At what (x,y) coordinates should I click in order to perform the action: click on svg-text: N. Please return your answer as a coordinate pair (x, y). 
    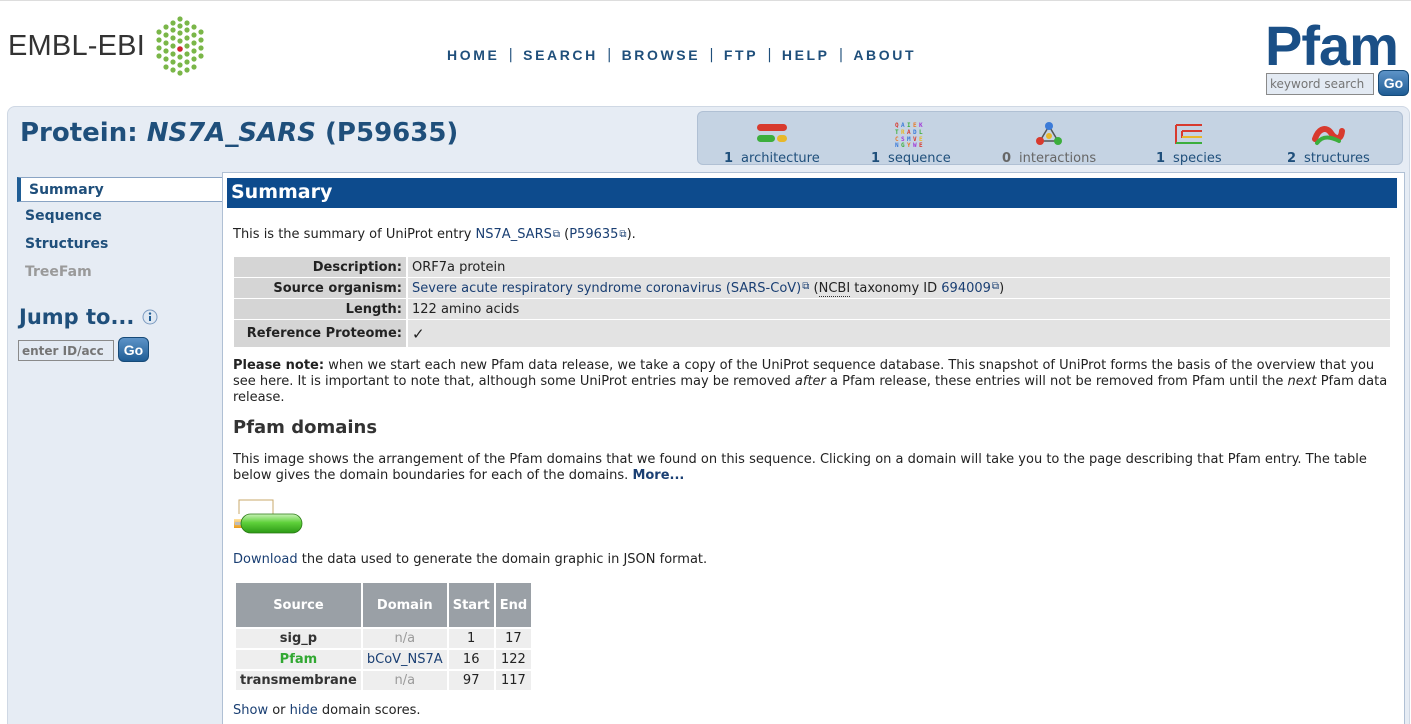
    Looking at the image, I should click on (897, 144).